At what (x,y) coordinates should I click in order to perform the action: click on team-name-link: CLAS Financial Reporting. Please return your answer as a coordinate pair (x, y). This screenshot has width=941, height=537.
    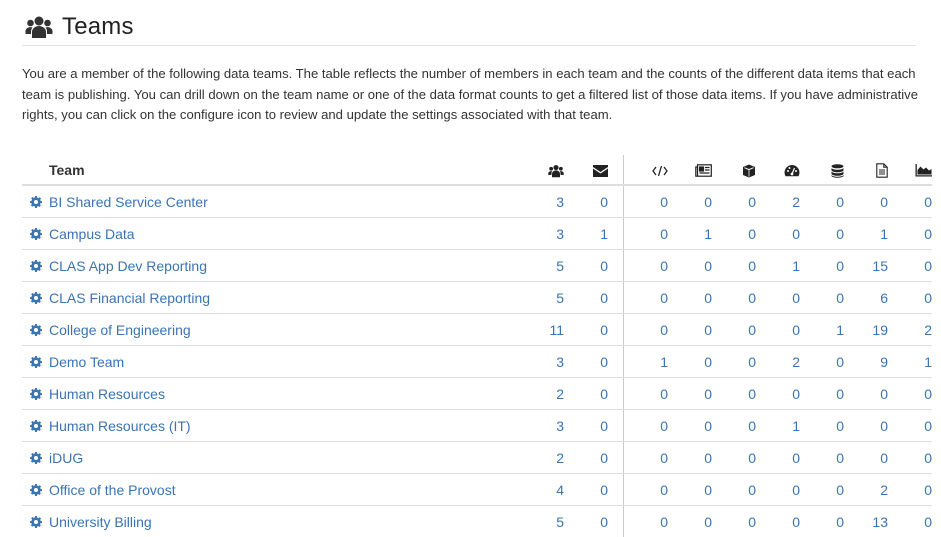
    Looking at the image, I should click on (129, 298).